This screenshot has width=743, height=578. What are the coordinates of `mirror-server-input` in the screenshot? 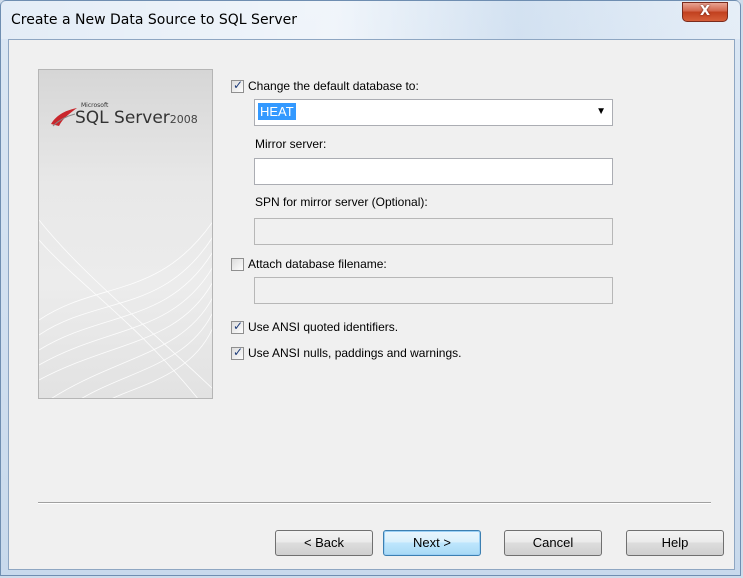 It's located at (433, 171).